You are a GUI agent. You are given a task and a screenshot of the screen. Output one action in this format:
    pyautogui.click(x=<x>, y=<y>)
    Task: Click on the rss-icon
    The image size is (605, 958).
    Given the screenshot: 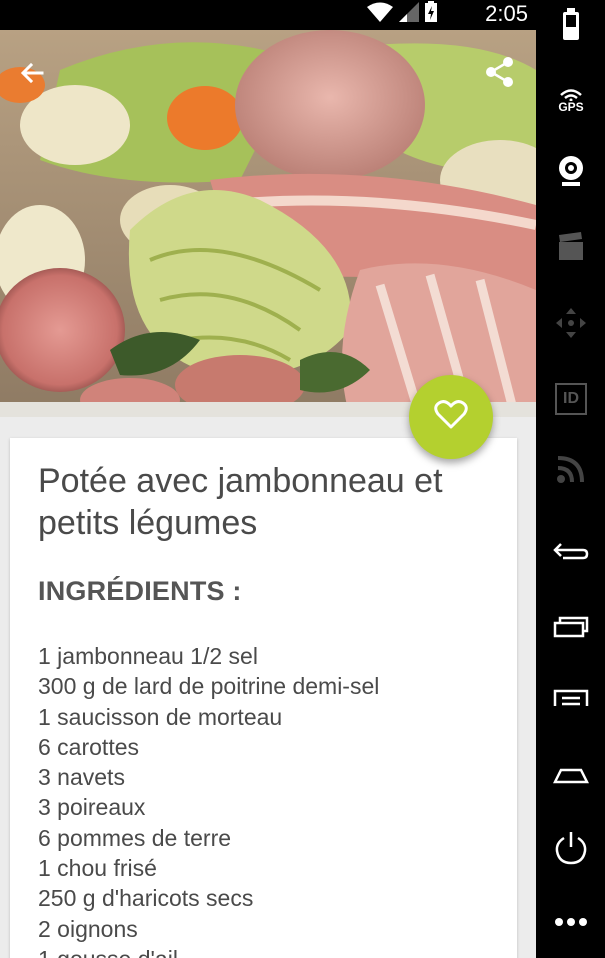 What is the action you would take?
    pyautogui.click(x=571, y=471)
    